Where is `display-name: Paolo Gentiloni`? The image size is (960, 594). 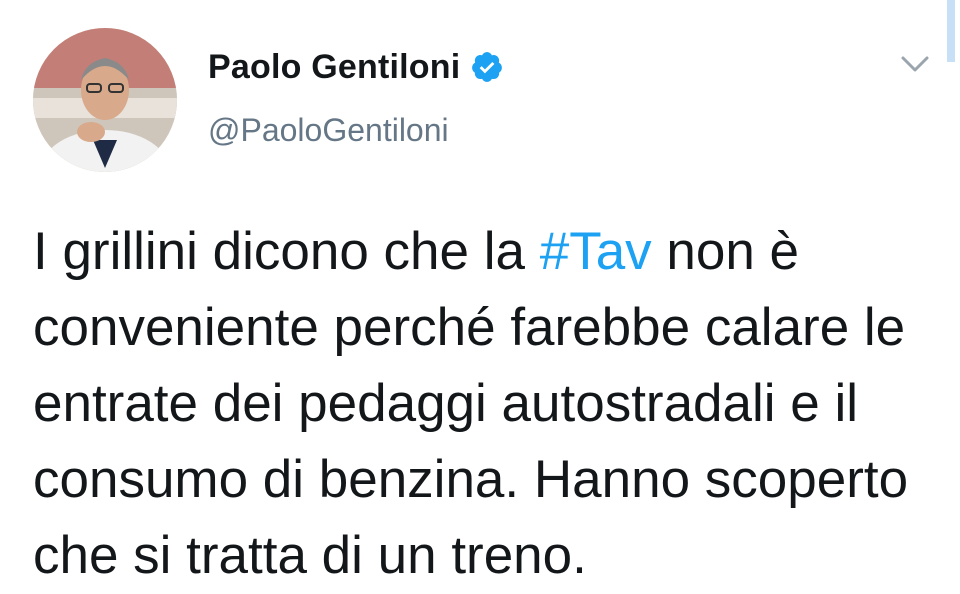
display-name: Paolo Gentiloni is located at coordinates (334, 67).